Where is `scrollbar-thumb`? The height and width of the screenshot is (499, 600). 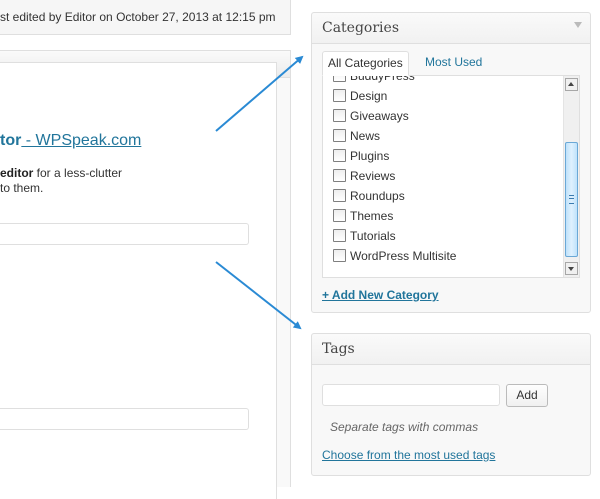
scrollbar-thumb is located at coordinates (571, 199).